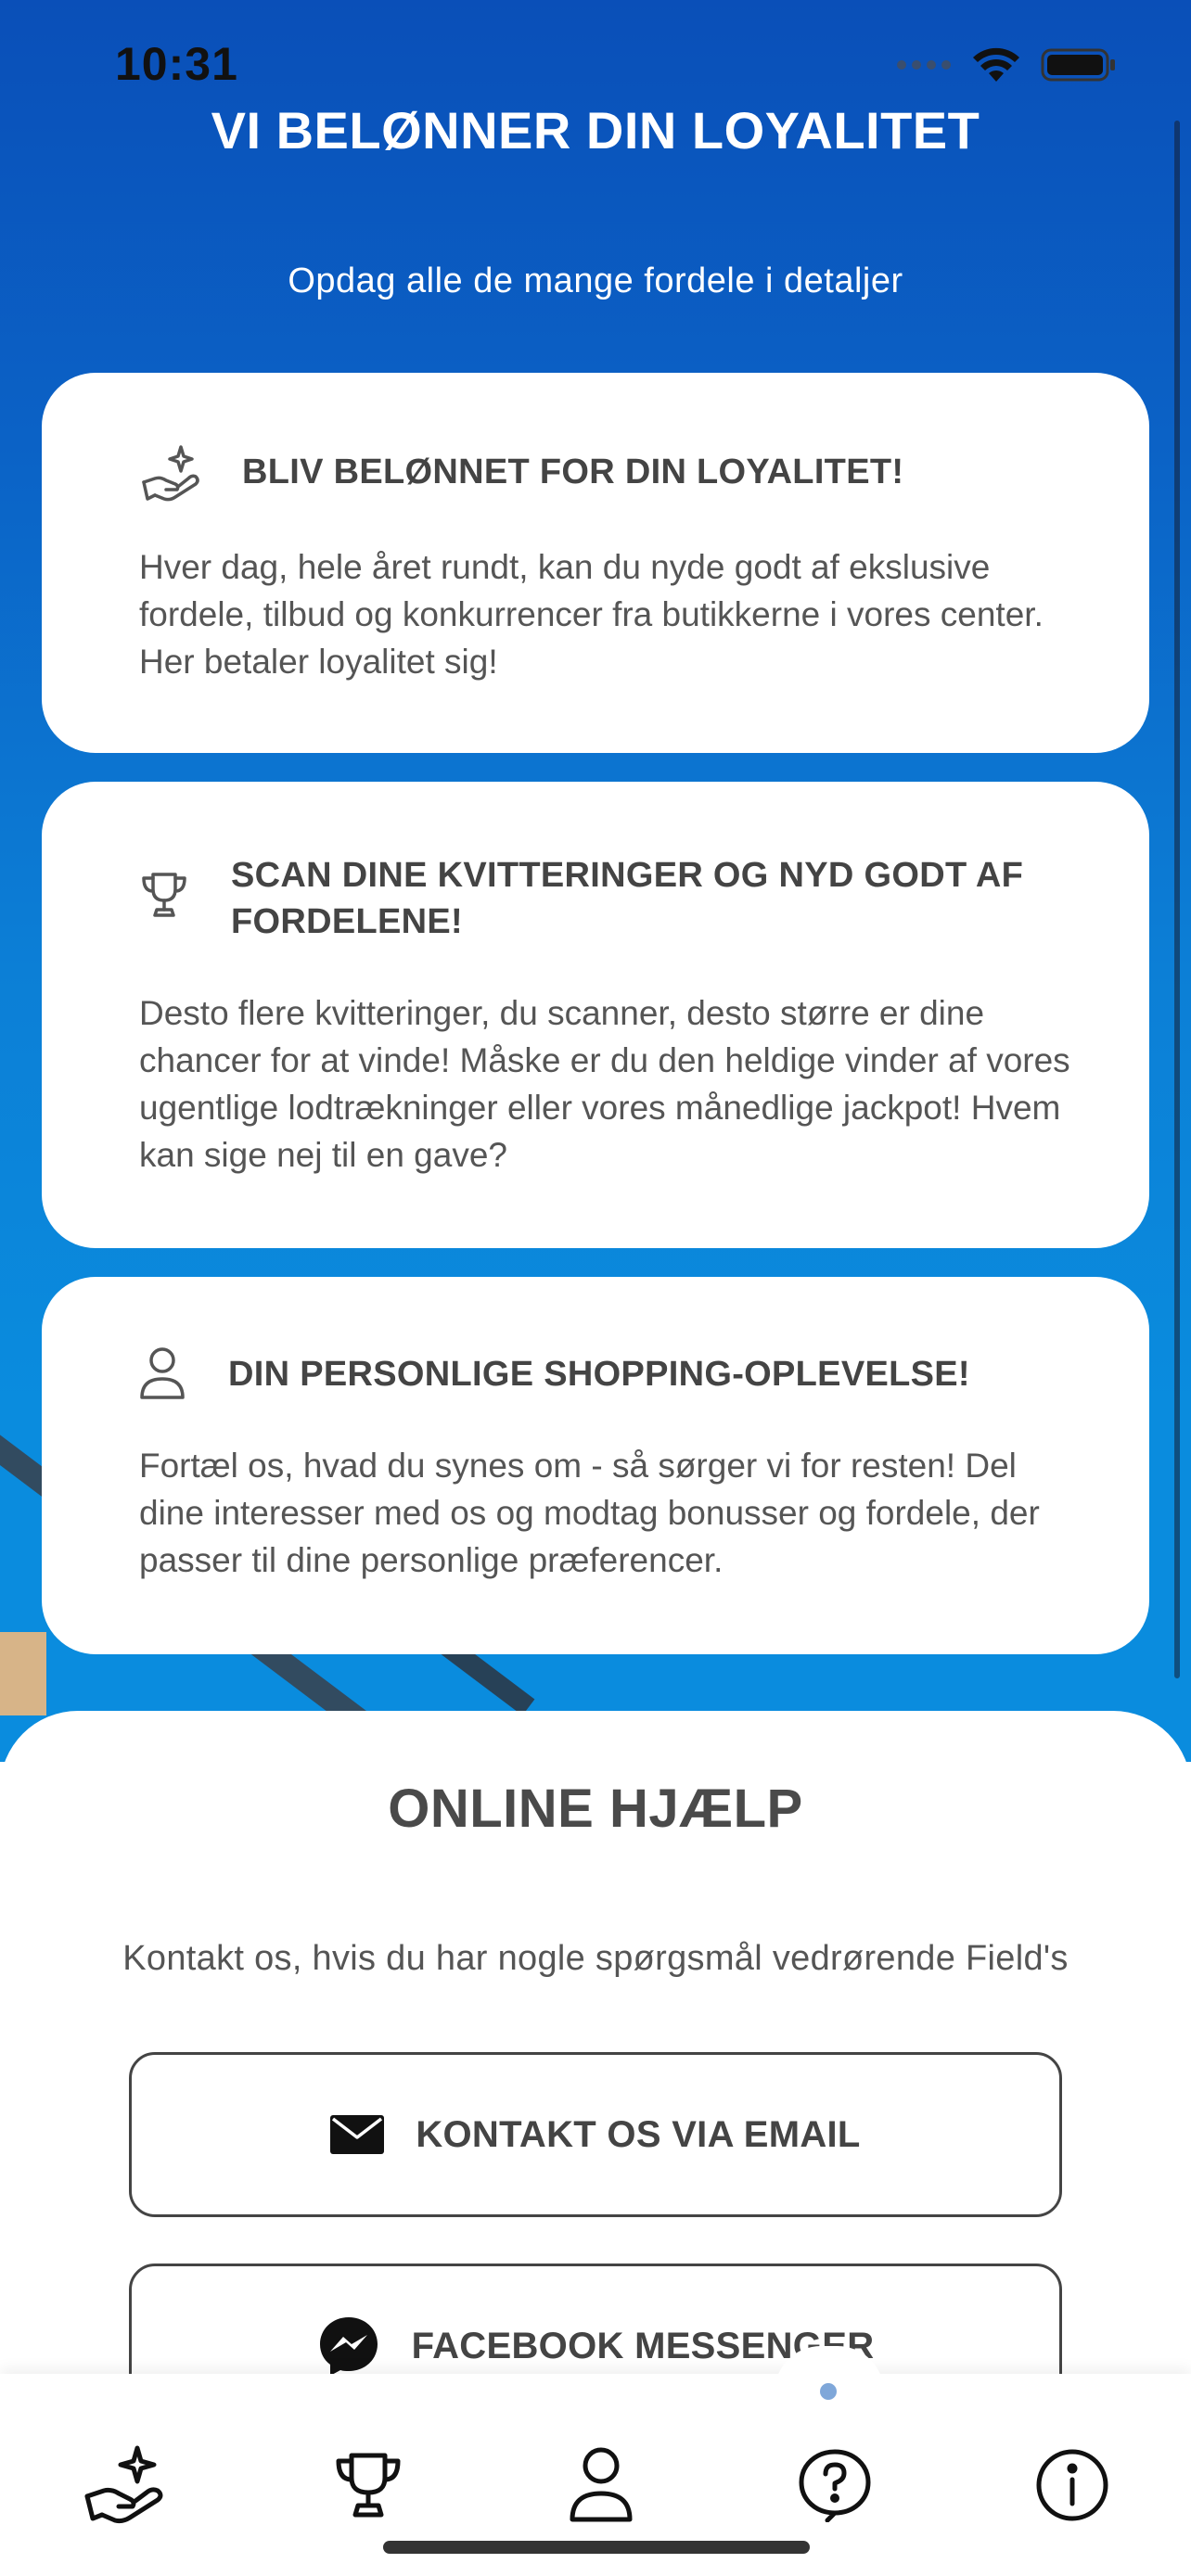 The image size is (1191, 2576). Describe the element at coordinates (638, 2134) in the screenshot. I see `contact-email-label: KONTAKT OS VIA EMAIL` at that location.